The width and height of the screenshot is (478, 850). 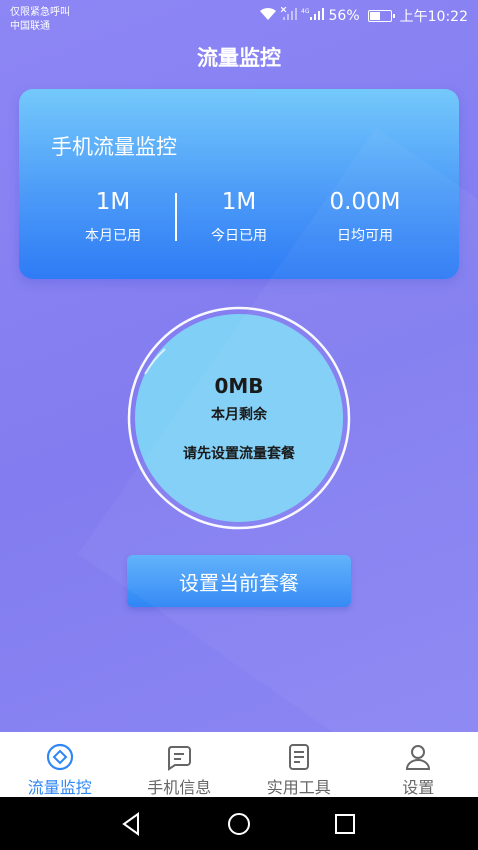 I want to click on stat-daily-available: 0.00M 日均可用, so click(x=365, y=217).